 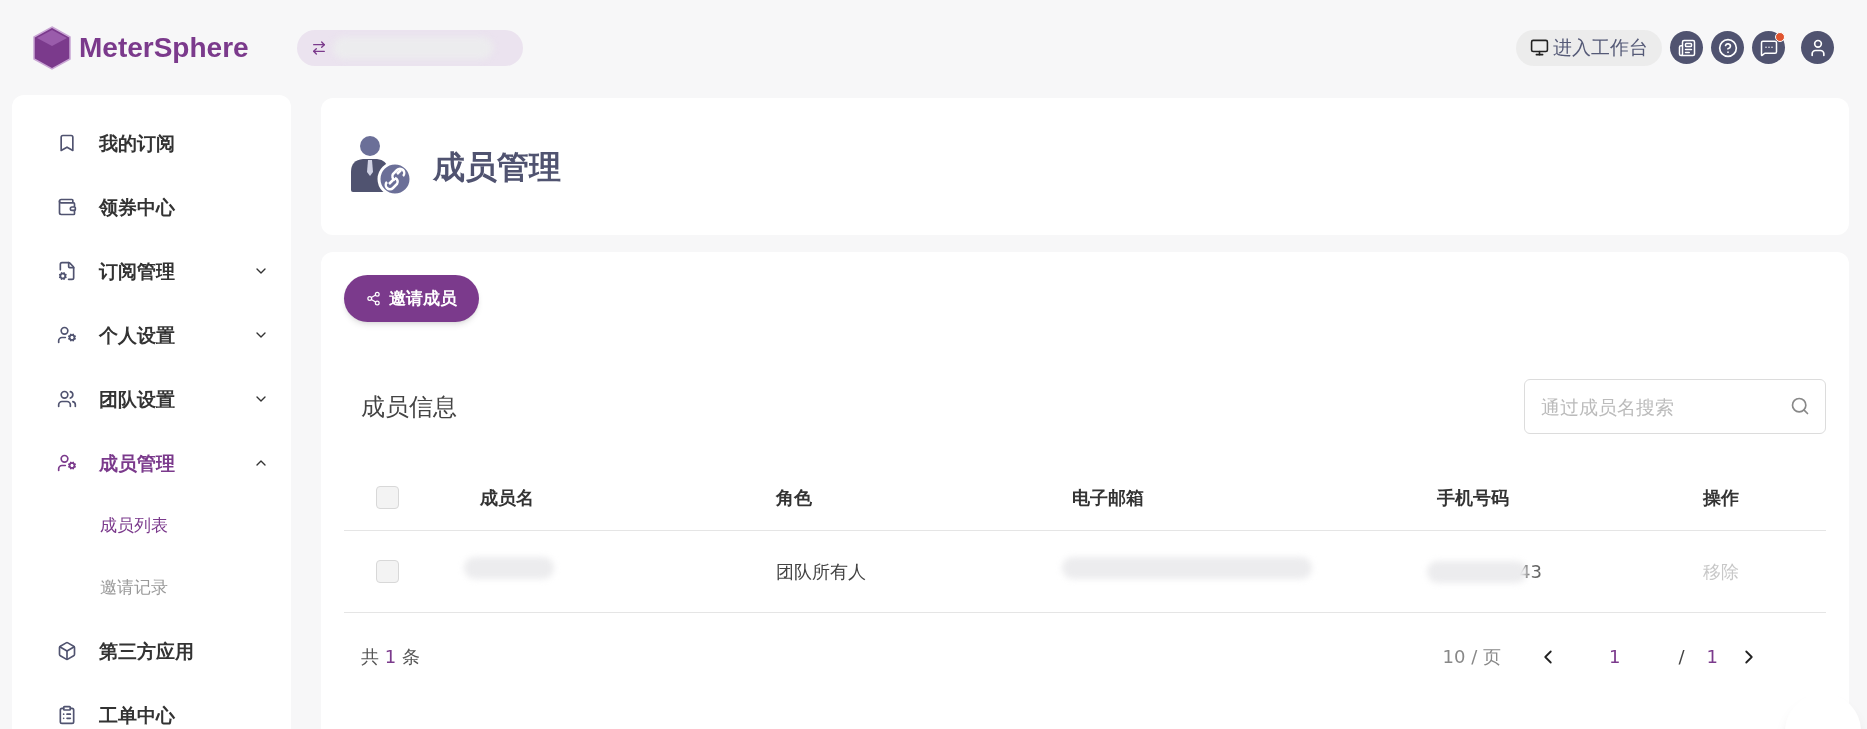 What do you see at coordinates (134, 526) in the screenshot?
I see `submenu-item: 成员列表` at bounding box center [134, 526].